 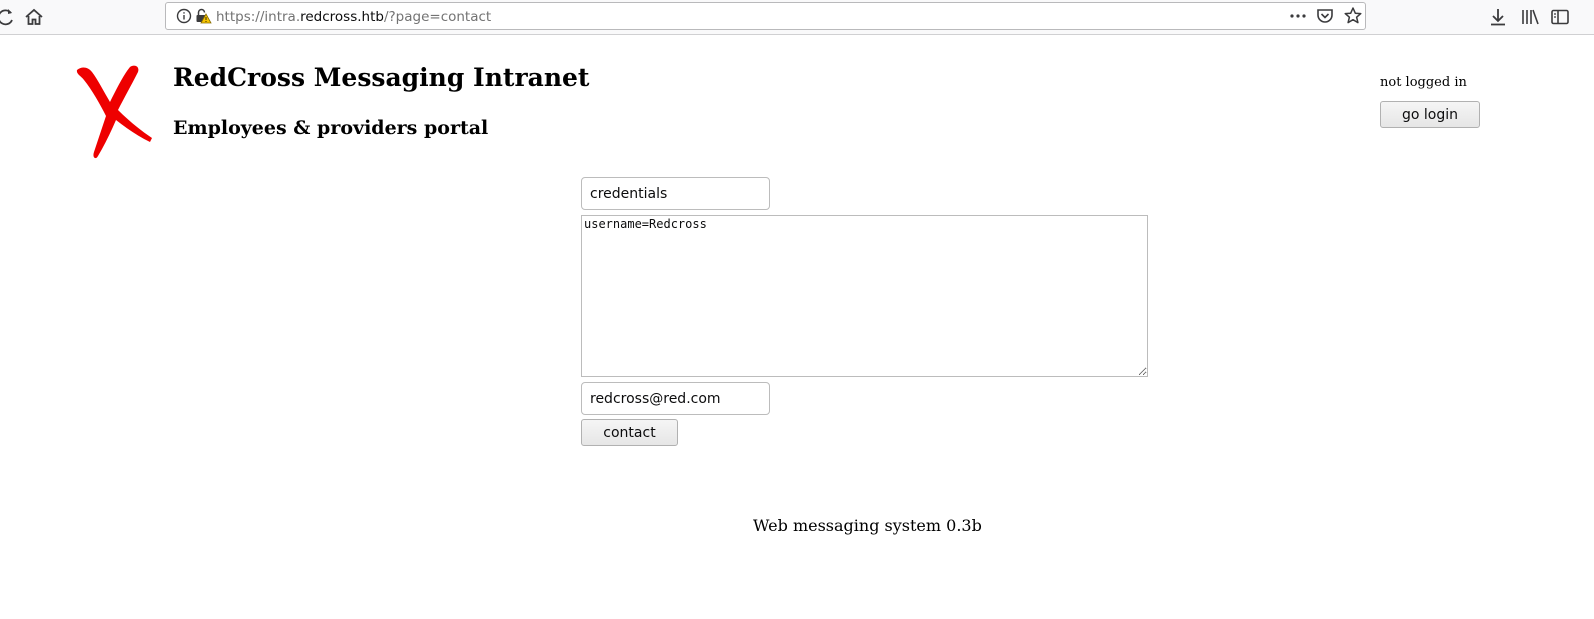 I want to click on subject-input, so click(x=675, y=193).